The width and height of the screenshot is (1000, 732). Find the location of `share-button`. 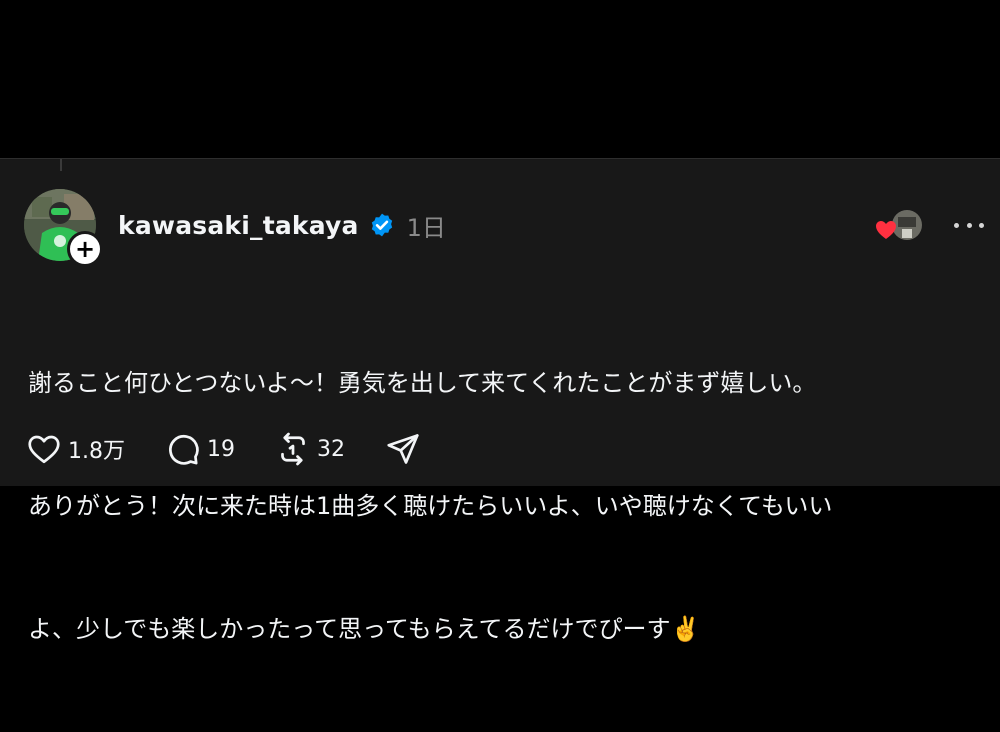

share-button is located at coordinates (403, 449).